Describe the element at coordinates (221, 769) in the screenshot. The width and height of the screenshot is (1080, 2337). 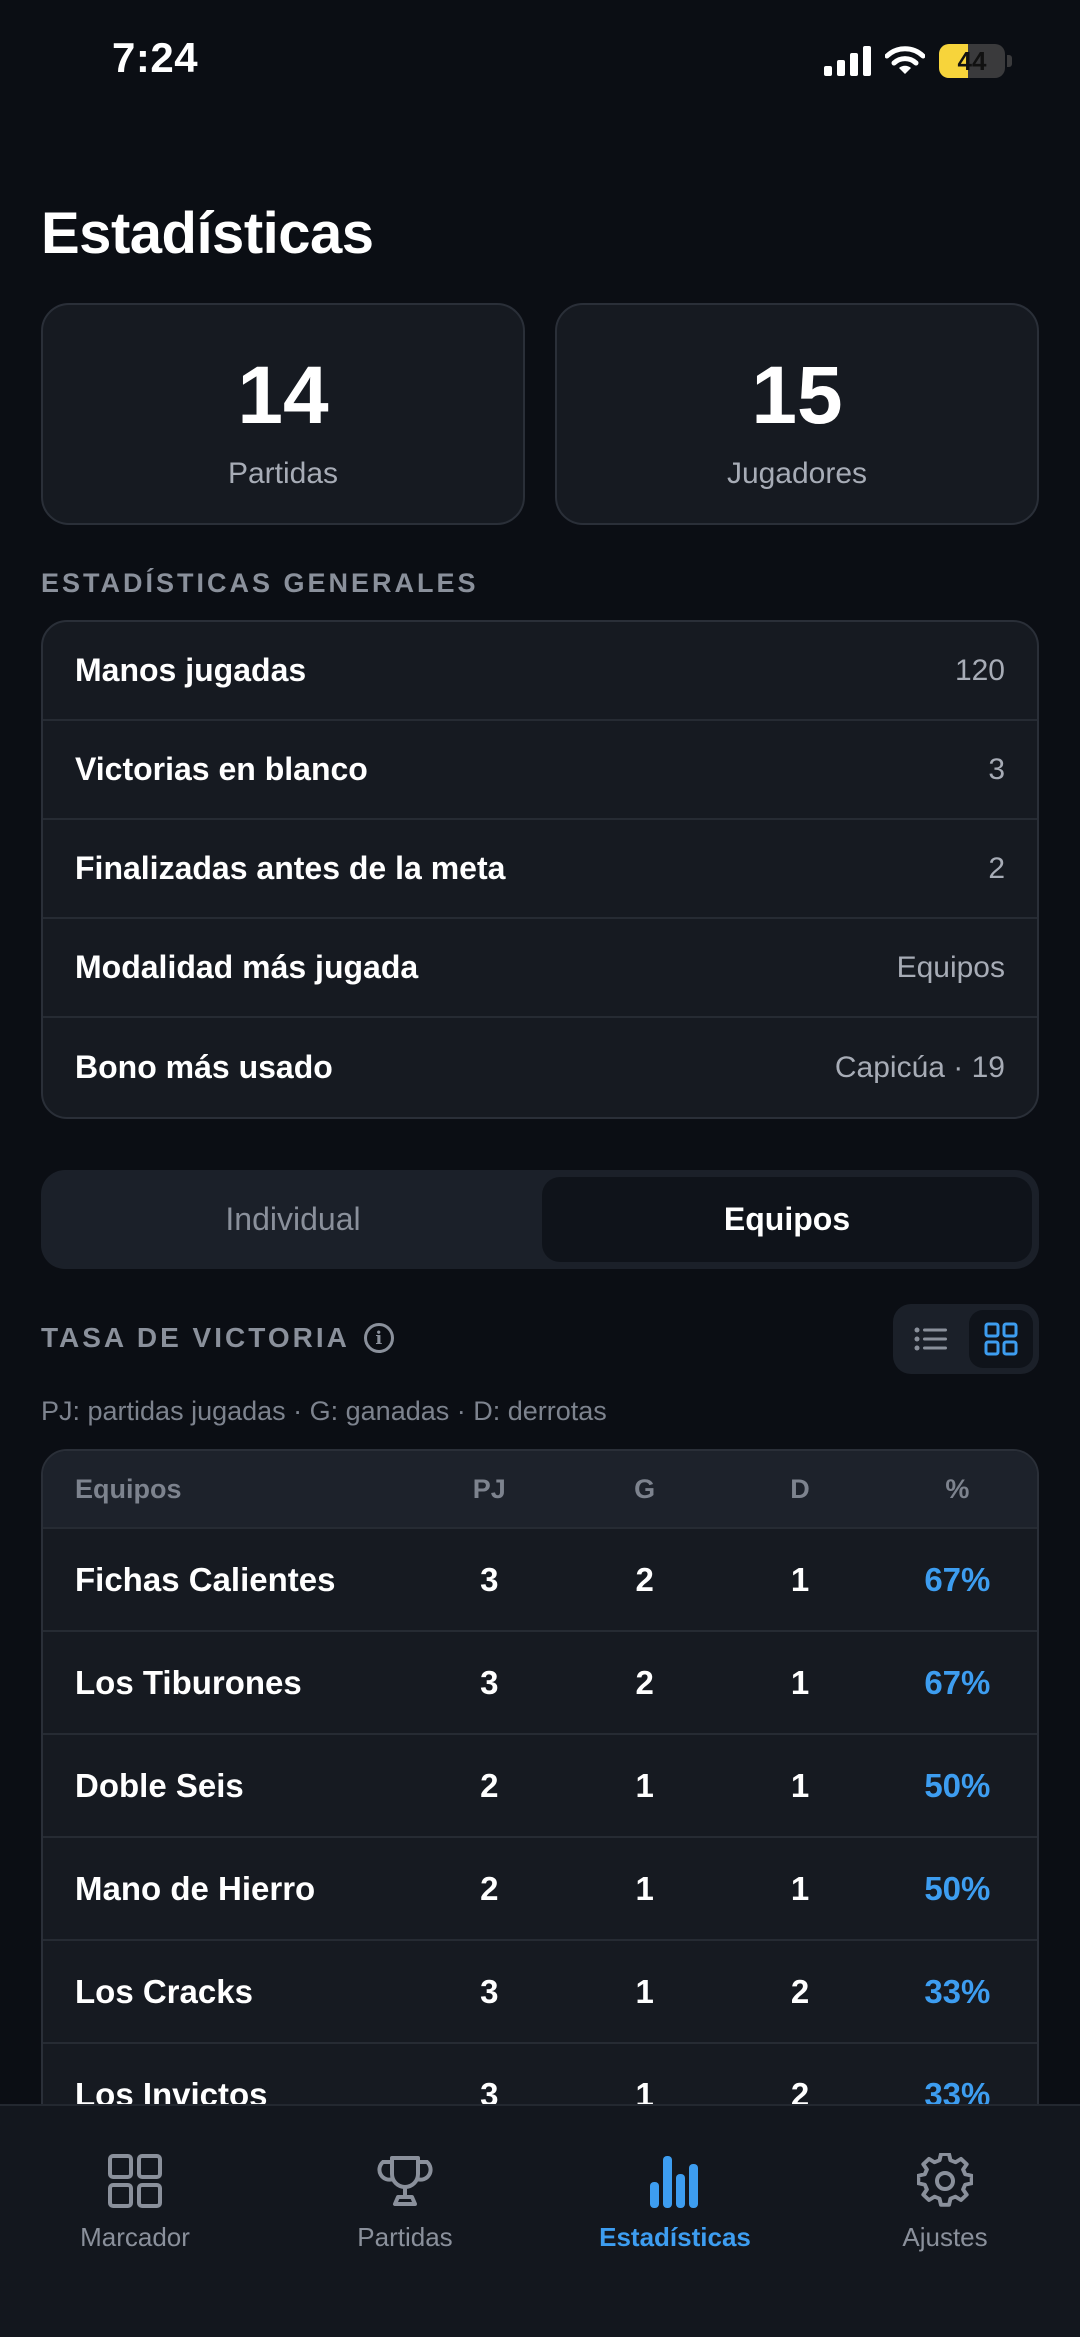
I see `stats-label: Victorias en blanco` at that location.